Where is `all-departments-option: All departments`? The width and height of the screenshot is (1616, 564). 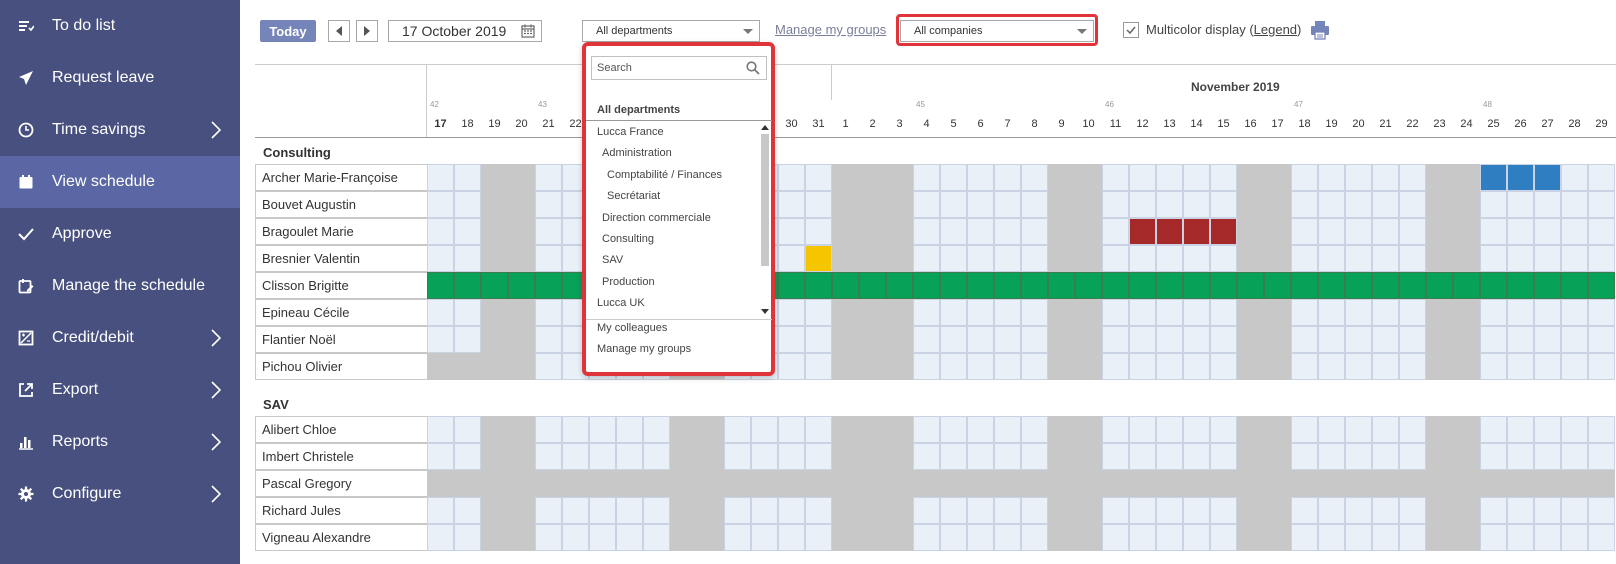 all-departments-option: All departments is located at coordinates (638, 110).